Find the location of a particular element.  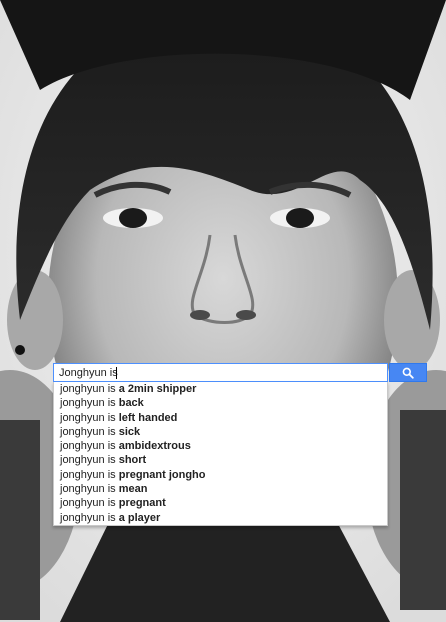

suggestion-completion: short is located at coordinates (132, 460).